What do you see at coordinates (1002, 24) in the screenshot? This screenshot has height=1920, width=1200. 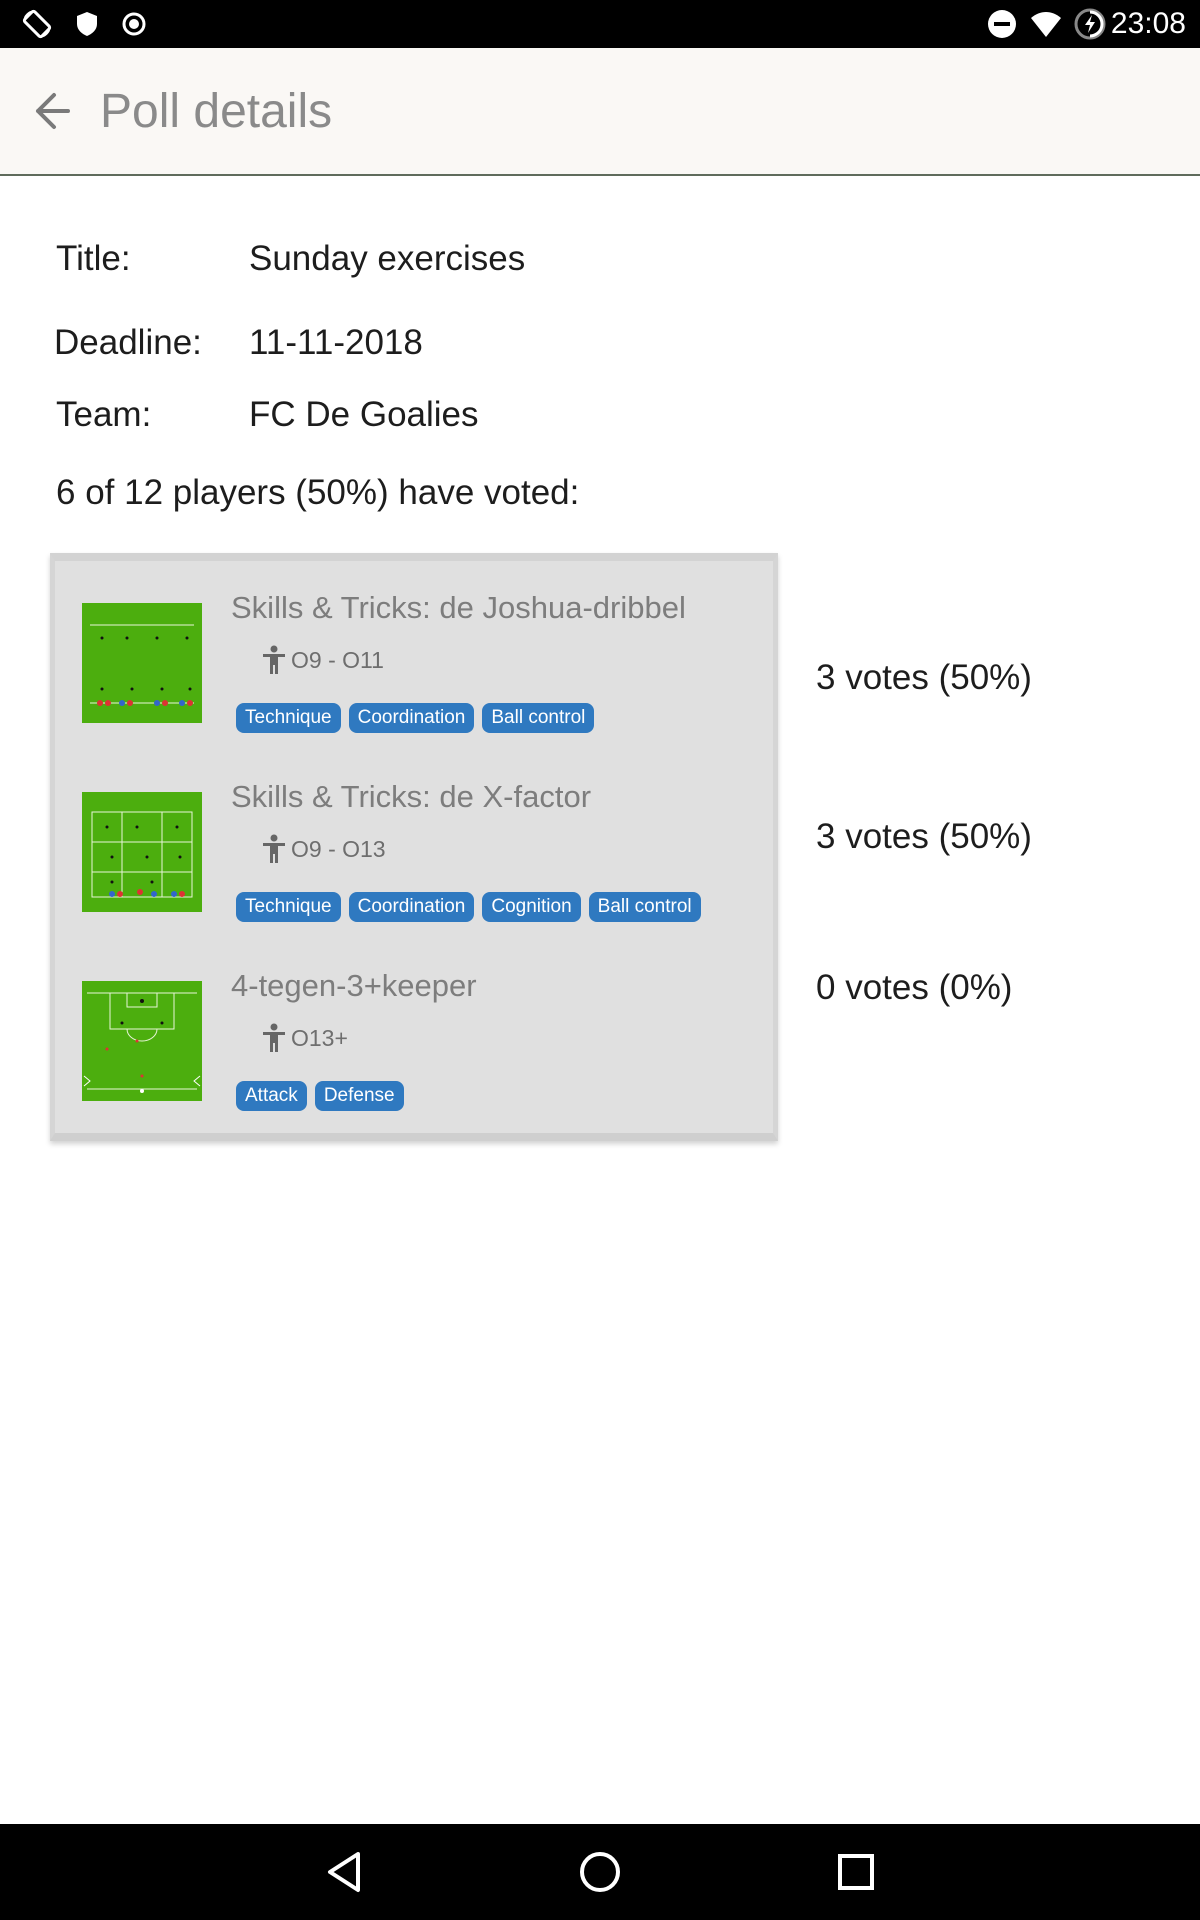 I see `do-not-disturb-icon` at bounding box center [1002, 24].